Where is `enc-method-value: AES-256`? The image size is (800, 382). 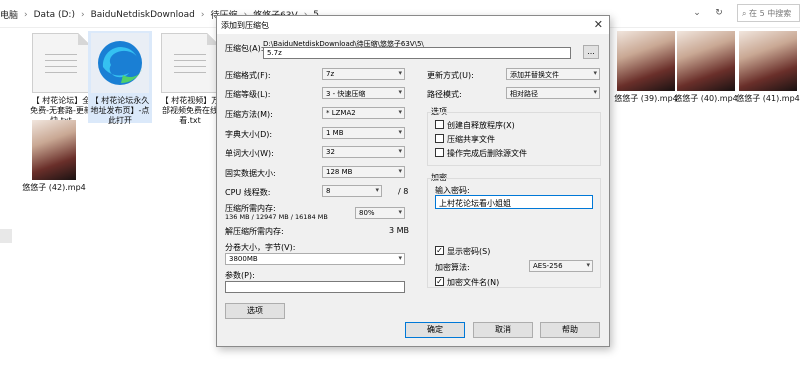
enc-method-value: AES-256 is located at coordinates (548, 266).